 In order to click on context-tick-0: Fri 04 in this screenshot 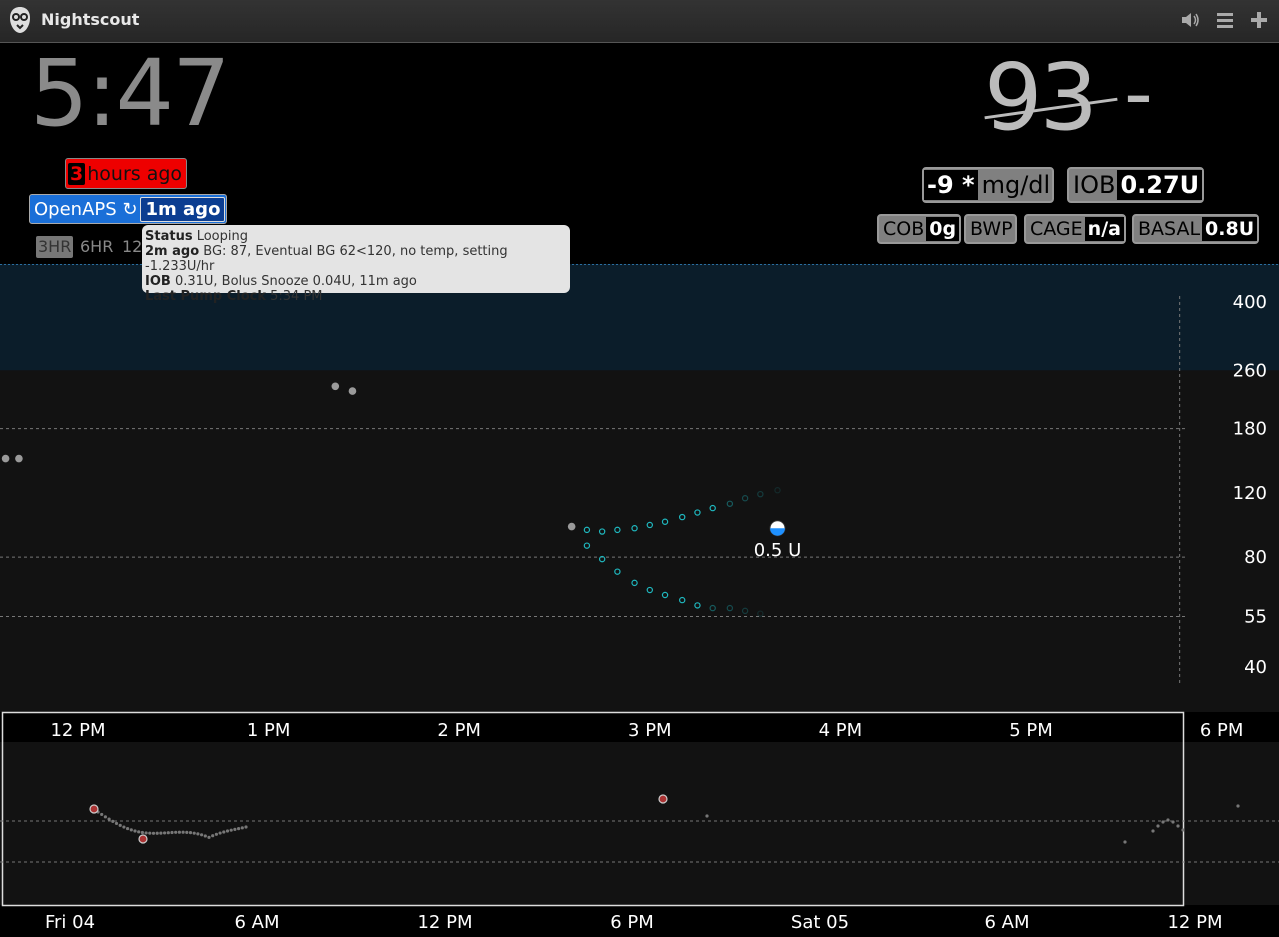, I will do `click(70, 922)`.